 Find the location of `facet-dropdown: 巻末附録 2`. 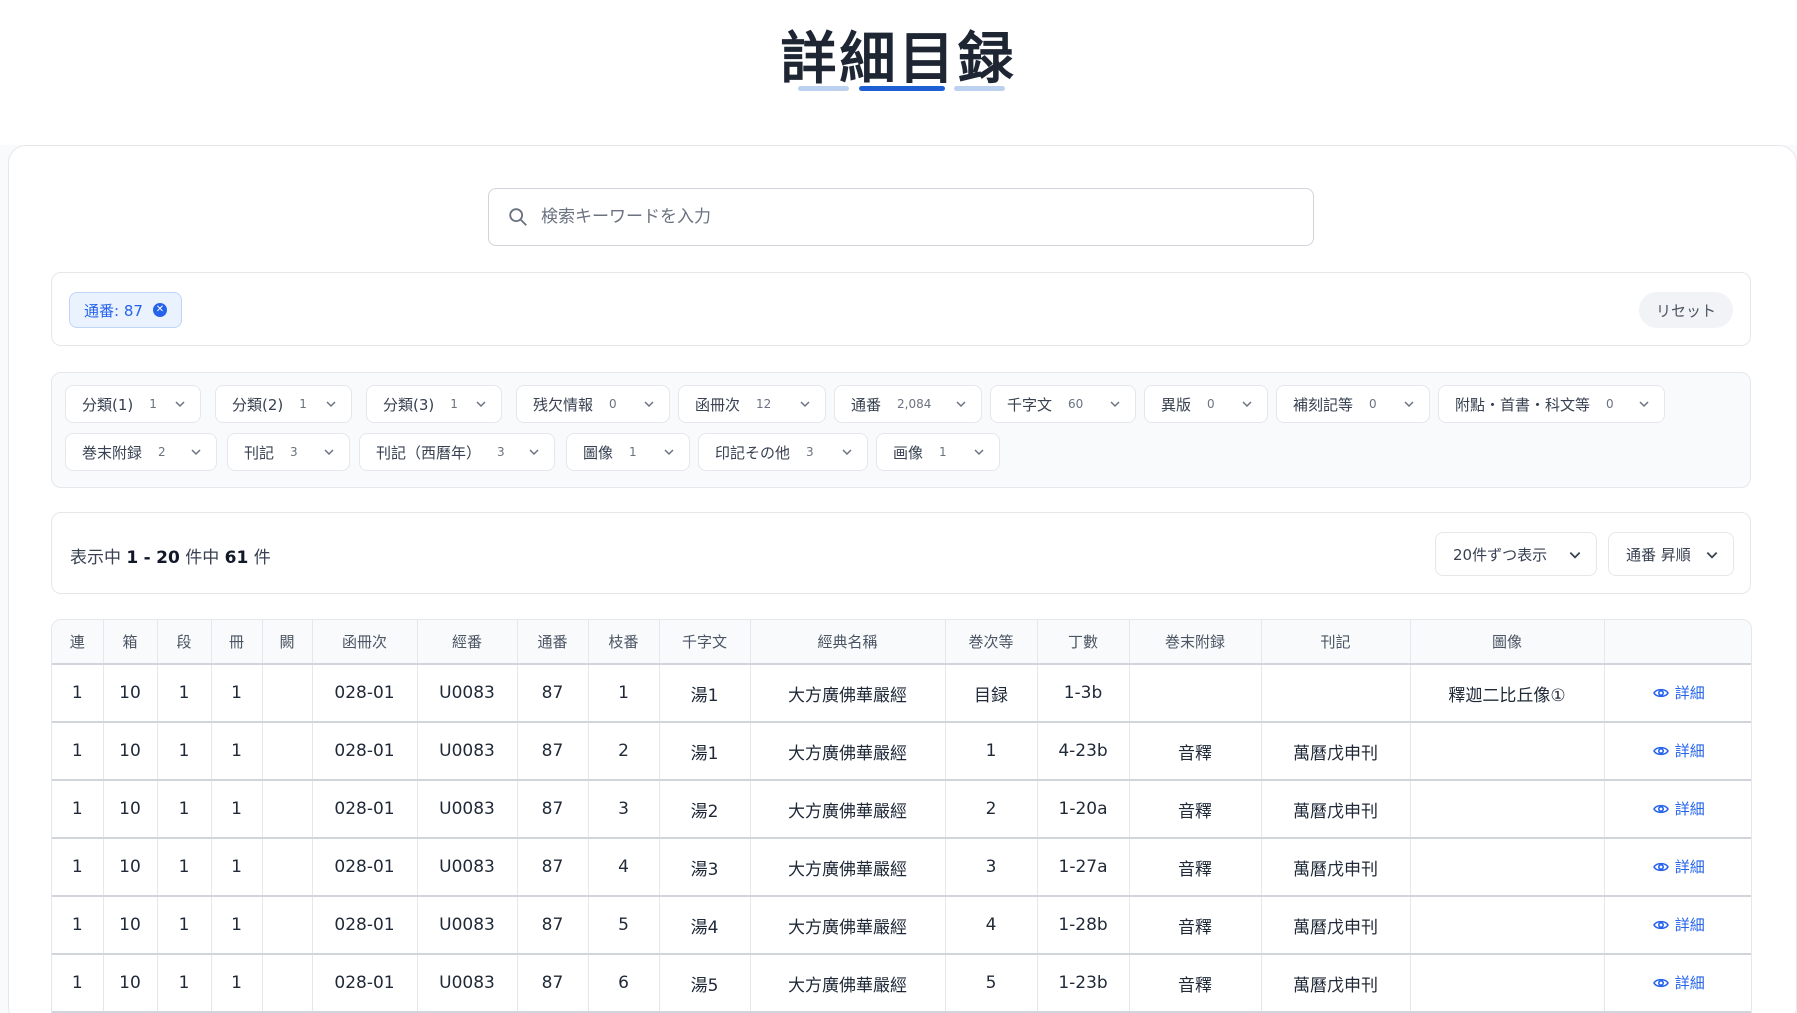

facet-dropdown: 巻末附録 2 is located at coordinates (141, 452).